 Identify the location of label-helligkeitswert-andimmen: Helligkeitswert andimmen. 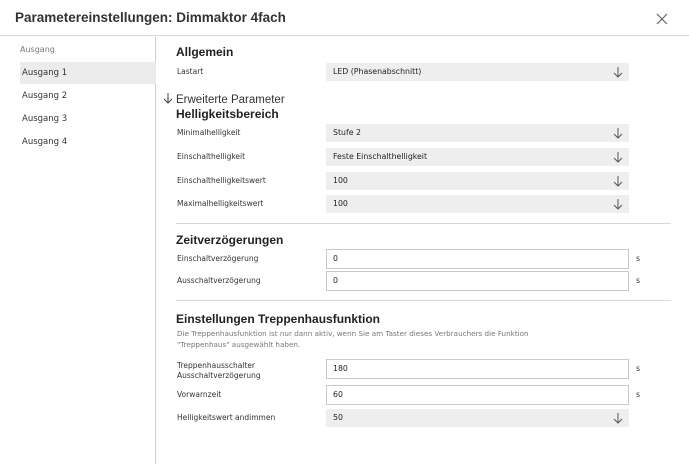
(226, 417).